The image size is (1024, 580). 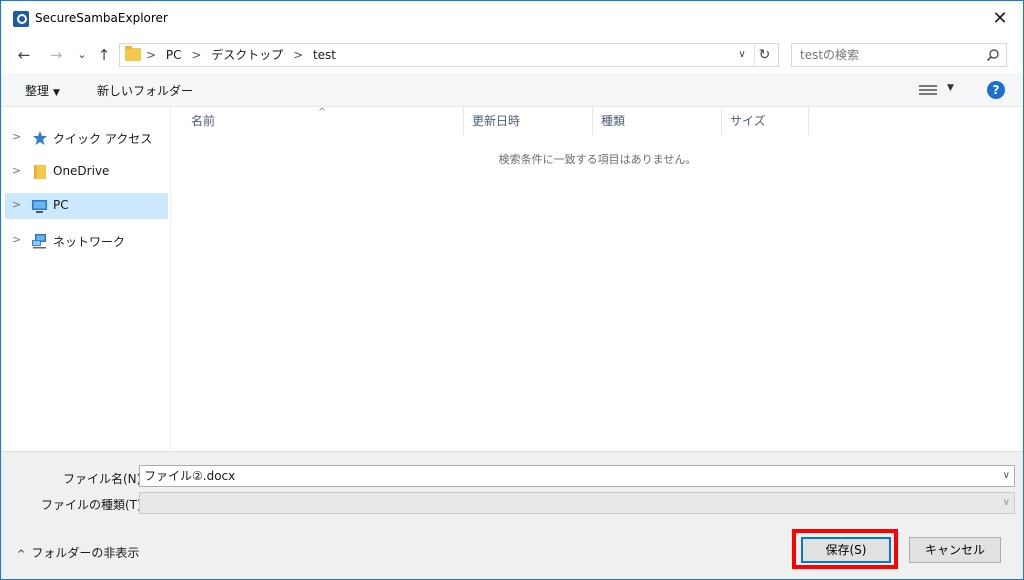 What do you see at coordinates (577, 476) in the screenshot?
I see `filename-field: ファイル②.docx ∨` at bounding box center [577, 476].